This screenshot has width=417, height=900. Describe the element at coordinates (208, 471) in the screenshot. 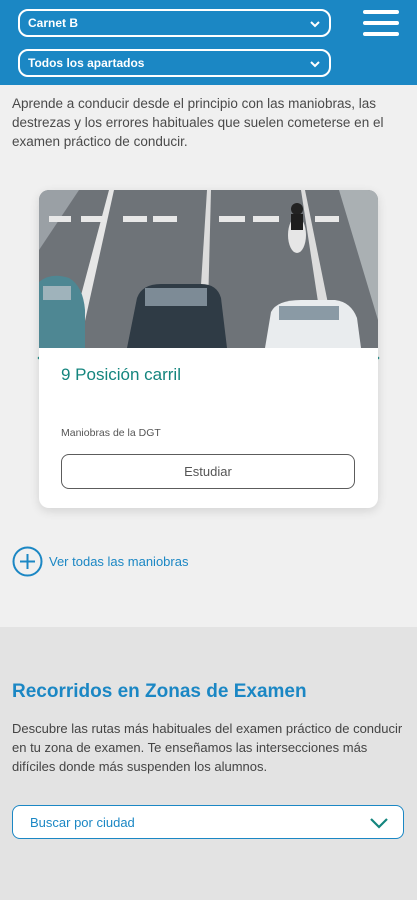

I see `study-button: Estudiar` at that location.